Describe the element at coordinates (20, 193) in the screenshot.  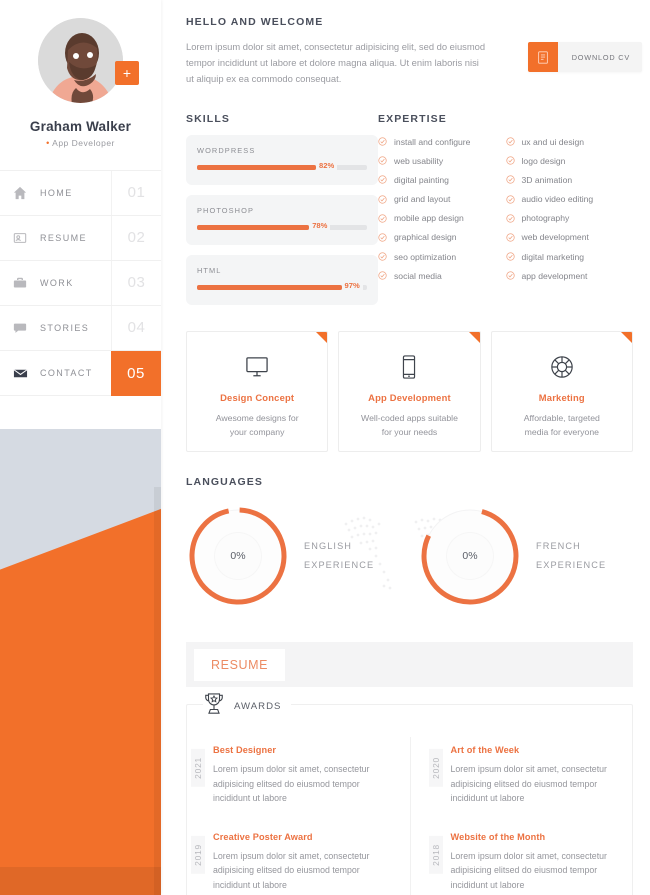
I see `home-icon` at that location.